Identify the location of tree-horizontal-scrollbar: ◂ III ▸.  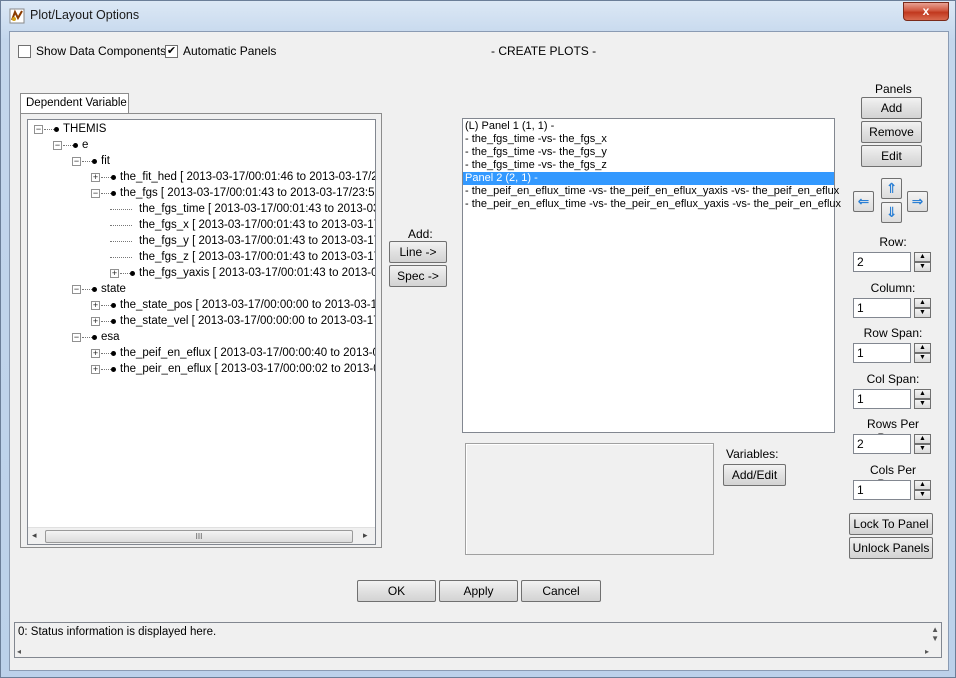
(201, 535).